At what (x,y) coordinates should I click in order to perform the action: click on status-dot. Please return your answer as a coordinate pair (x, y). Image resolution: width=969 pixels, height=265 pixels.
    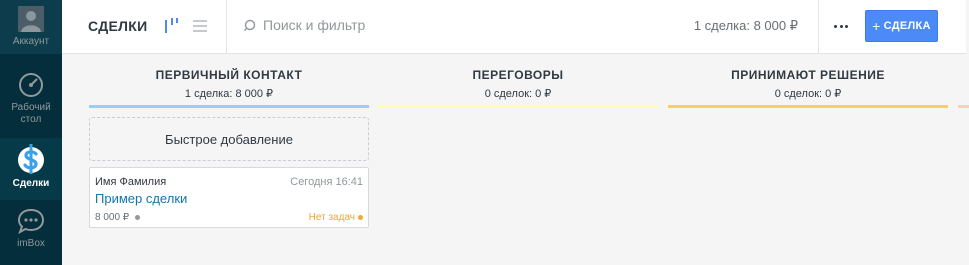
    Looking at the image, I should click on (138, 217).